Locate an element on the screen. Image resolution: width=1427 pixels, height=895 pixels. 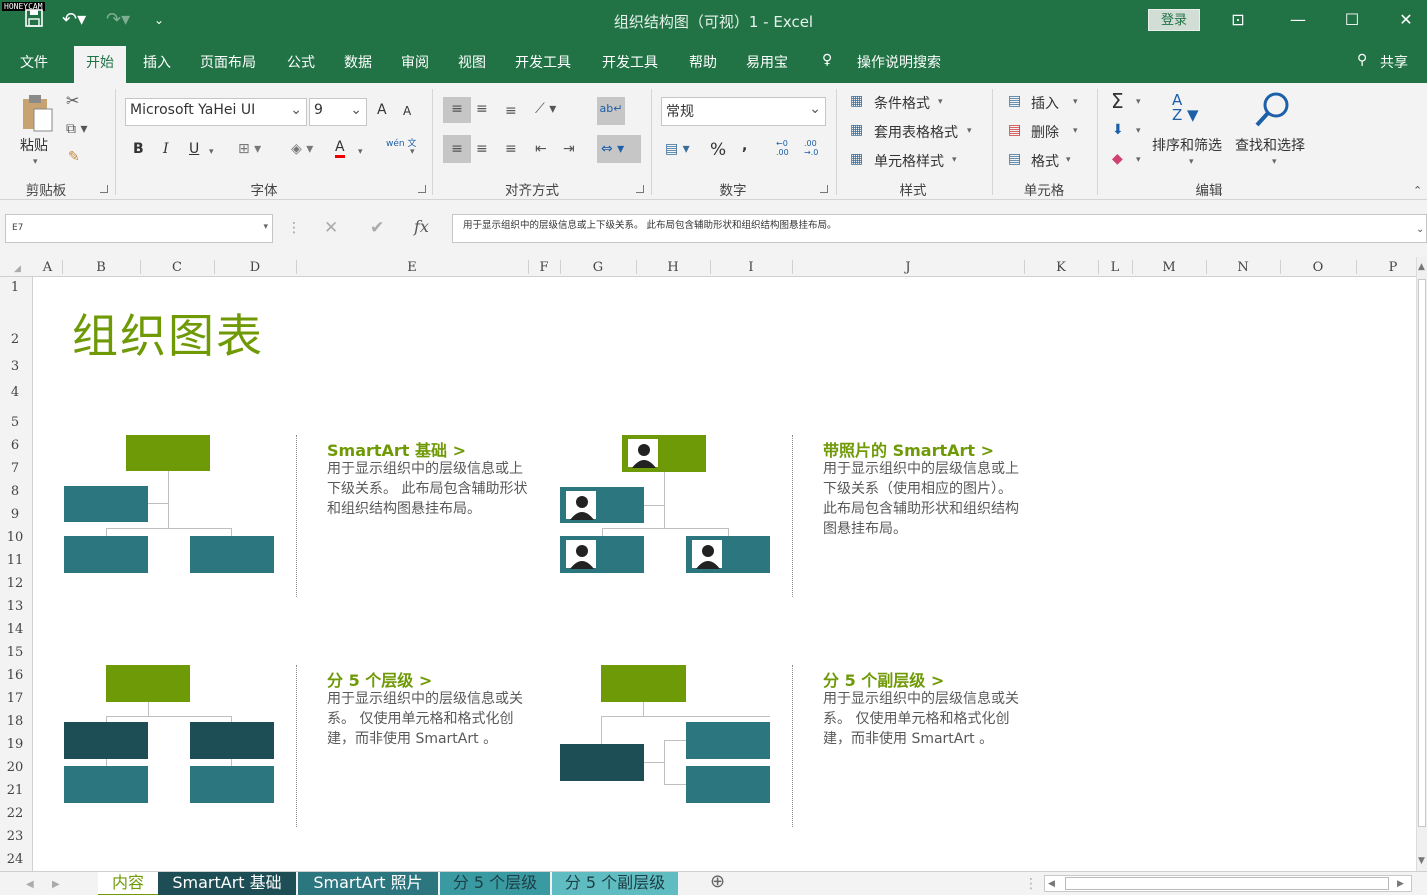
tab-help: 帮助 is located at coordinates (703, 62).